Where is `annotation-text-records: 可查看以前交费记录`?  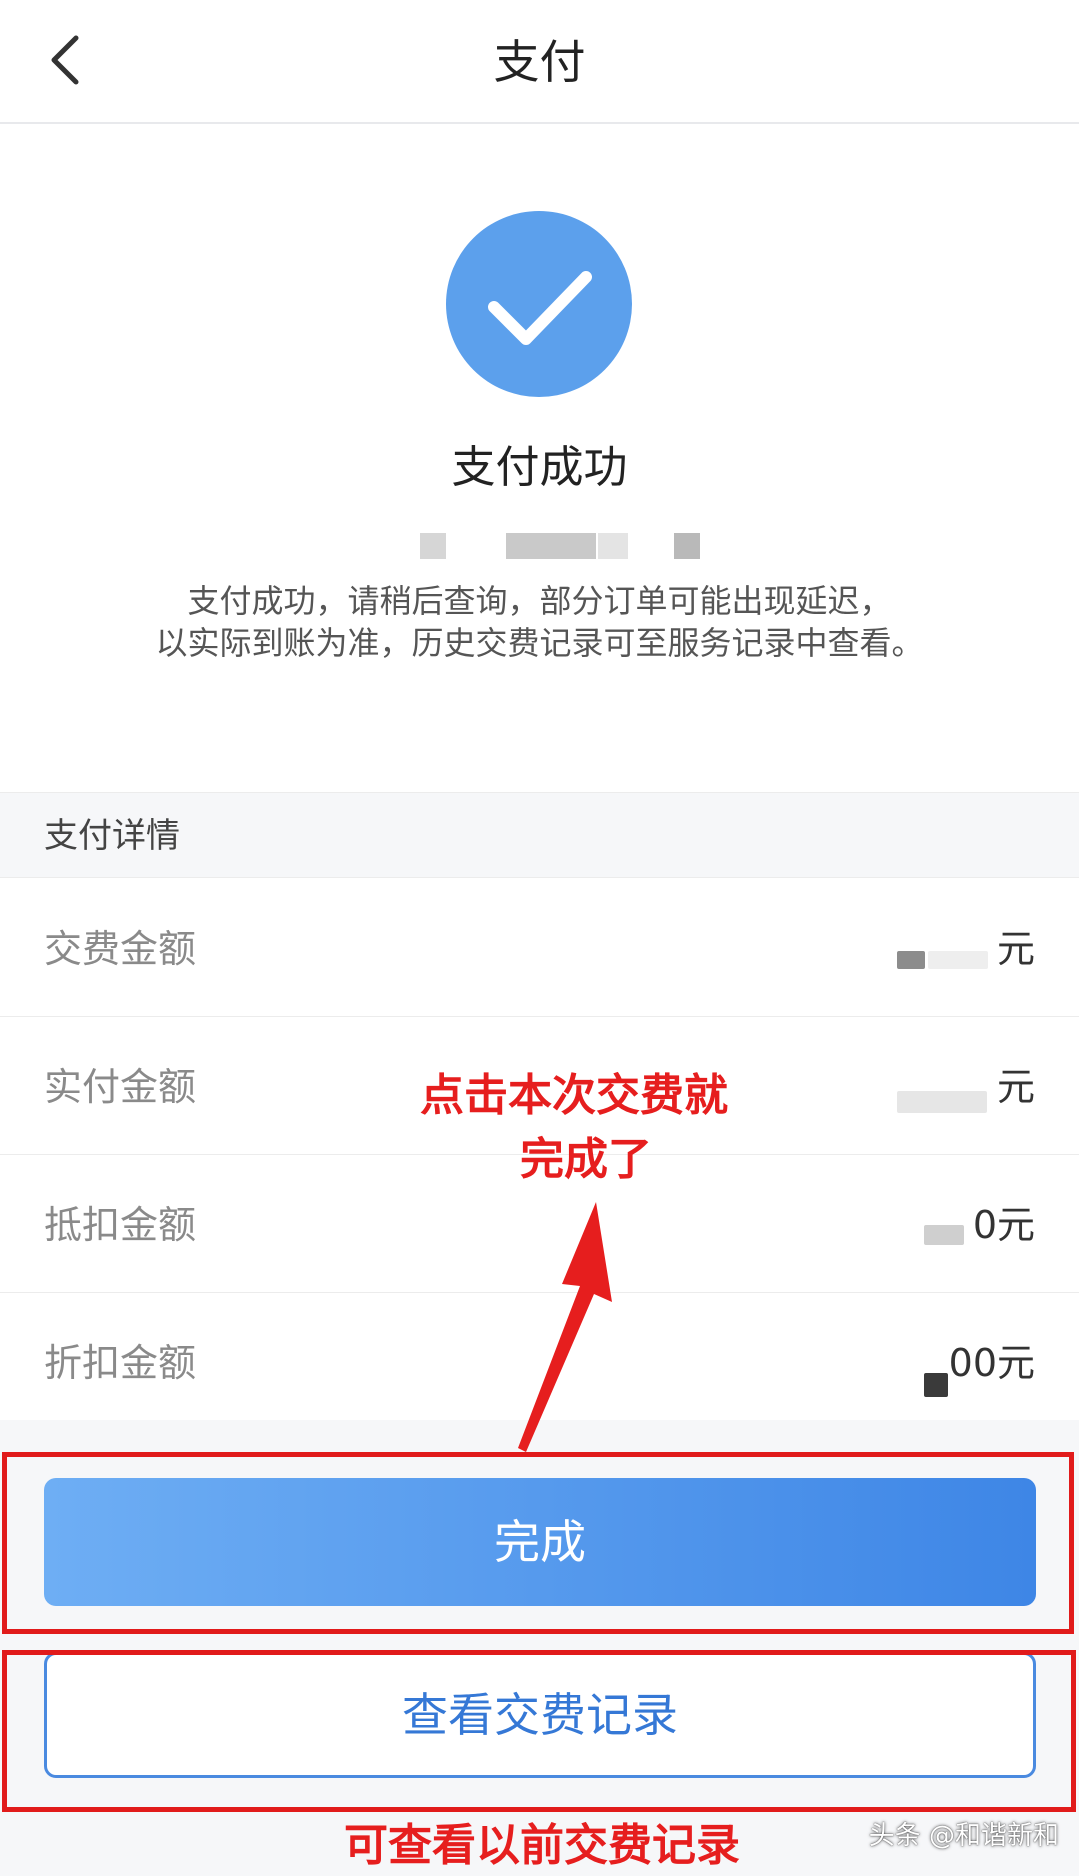
annotation-text-records: 可查看以前交费记录 is located at coordinates (542, 1845).